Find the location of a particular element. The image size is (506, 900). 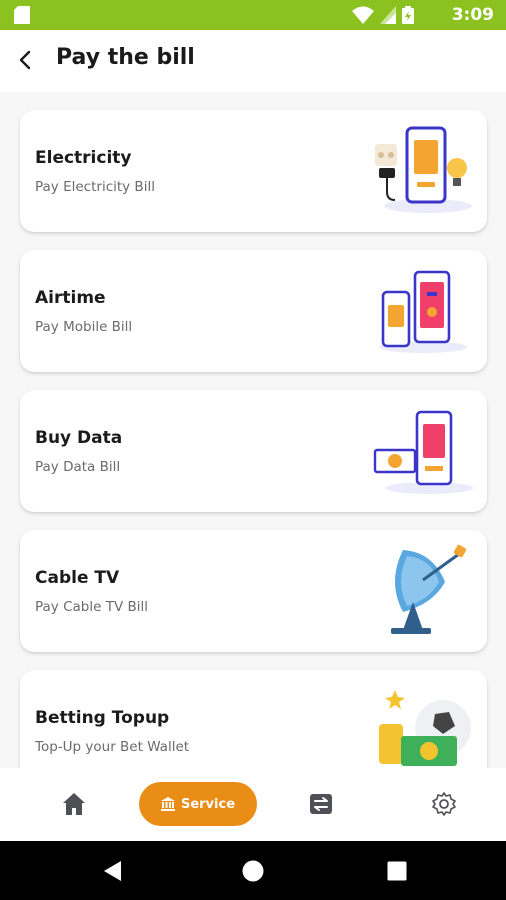

electricity-illustration is located at coordinates (423, 169).